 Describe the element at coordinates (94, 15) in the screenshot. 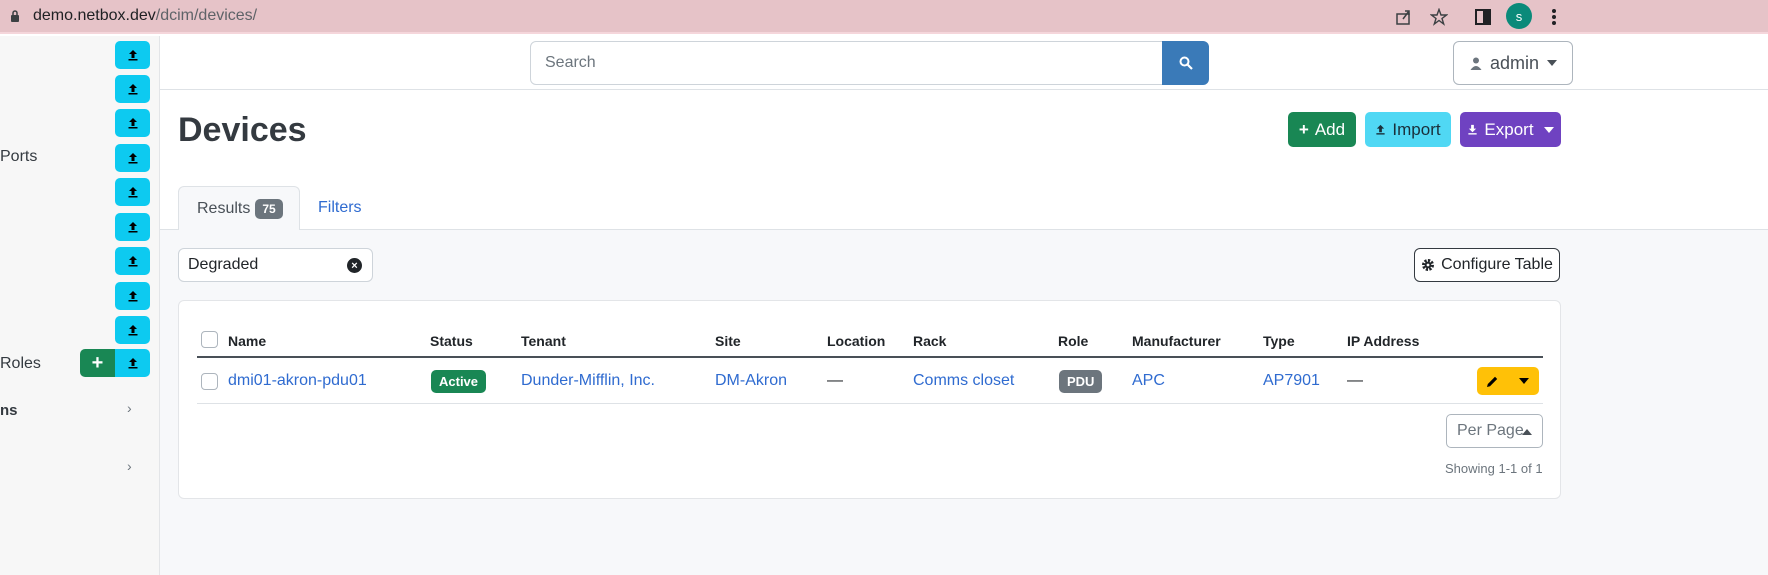

I see `url-host: demo.netbox.dev` at that location.